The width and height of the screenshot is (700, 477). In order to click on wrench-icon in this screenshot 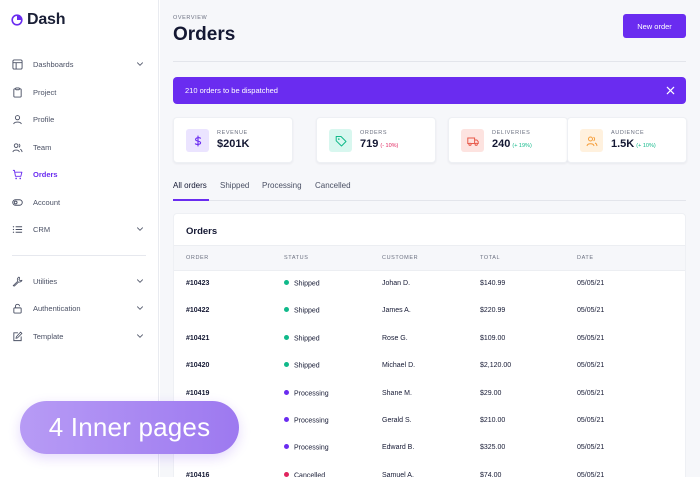, I will do `click(17, 281)`.